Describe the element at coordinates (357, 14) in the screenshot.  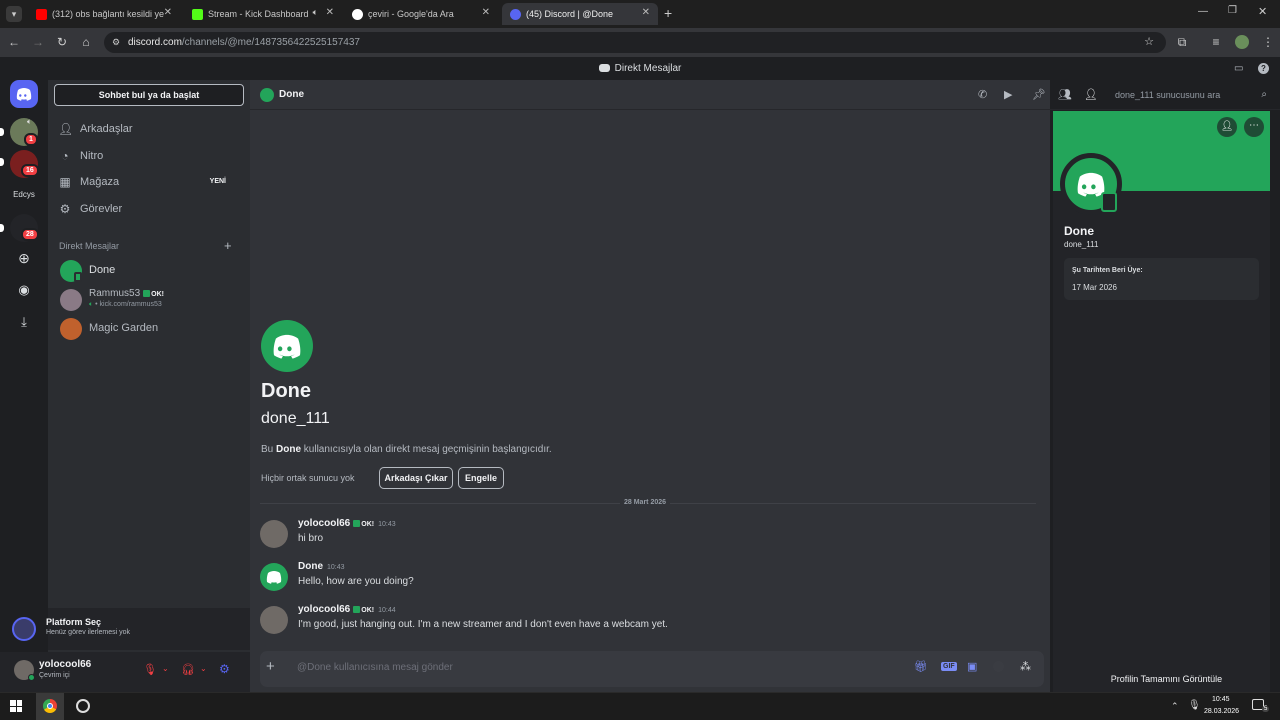
I see `google-icon` at that location.